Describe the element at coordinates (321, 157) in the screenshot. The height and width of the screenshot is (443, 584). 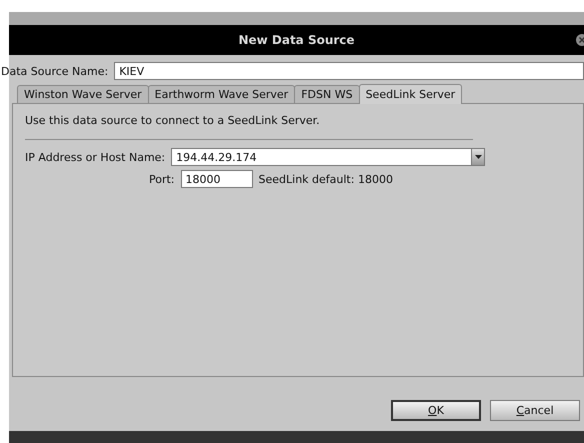
I see `host-field: 194.44.29.174` at that location.